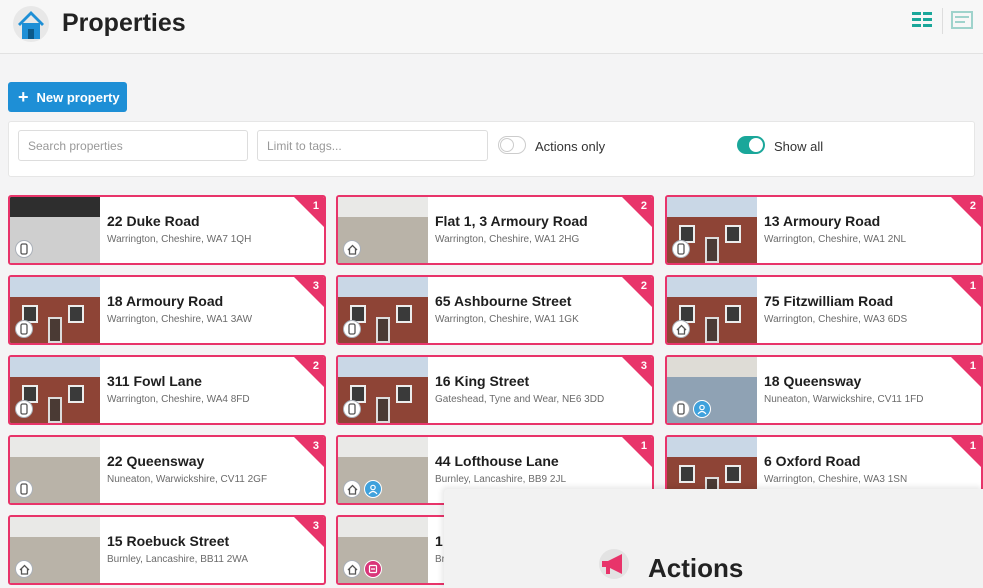  Describe the element at coordinates (962, 20) in the screenshot. I see `card-view-icon` at that location.